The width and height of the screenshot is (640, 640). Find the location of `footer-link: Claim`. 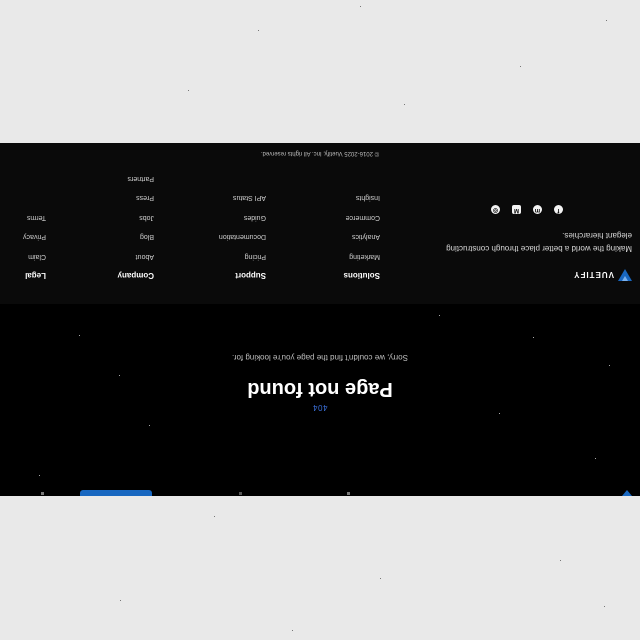

footer-link: Claim is located at coordinates (24, 252).